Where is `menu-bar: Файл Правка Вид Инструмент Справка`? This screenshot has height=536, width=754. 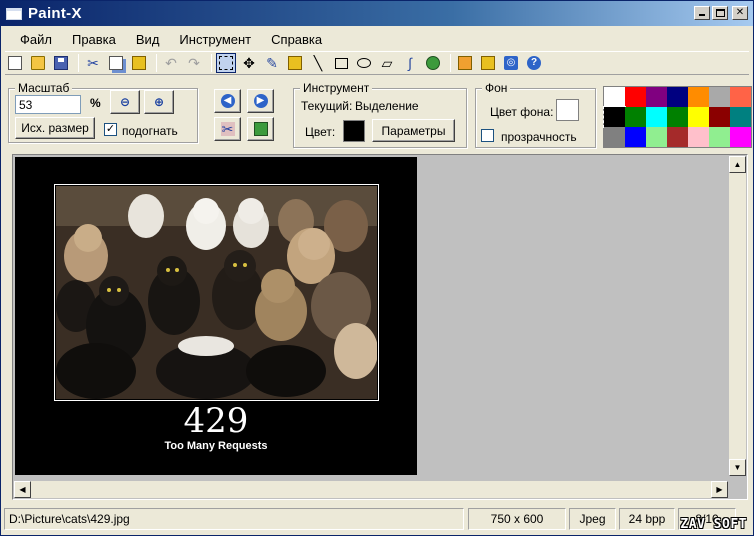 menu-bar: Файл Правка Вид Инструмент Справка is located at coordinates (377, 39).